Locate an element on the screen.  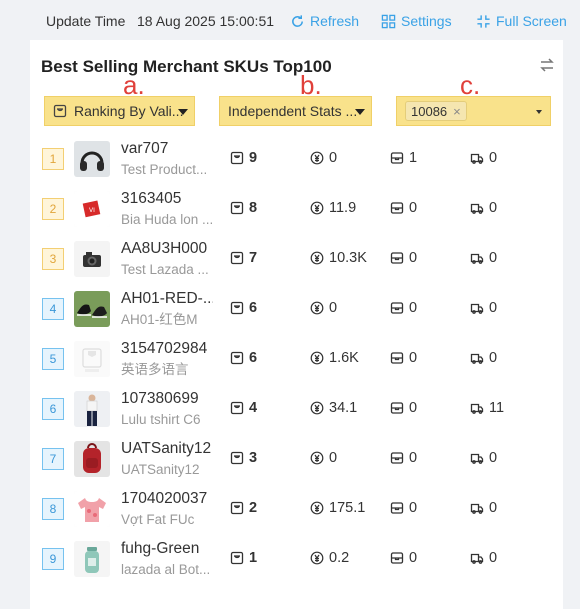
stock-metric: 1 is located at coordinates (403, 158).